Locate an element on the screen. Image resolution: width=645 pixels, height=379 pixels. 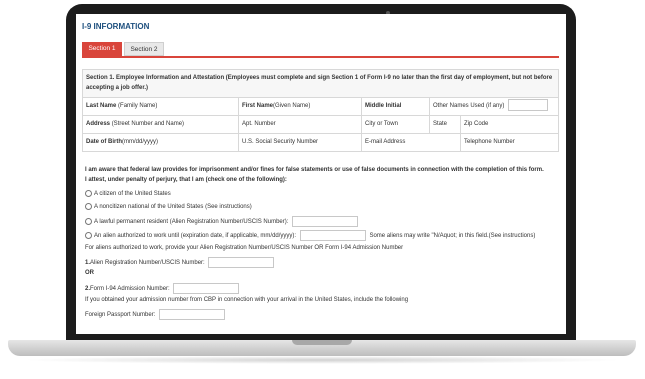
laptop-notch is located at coordinates (322, 342).